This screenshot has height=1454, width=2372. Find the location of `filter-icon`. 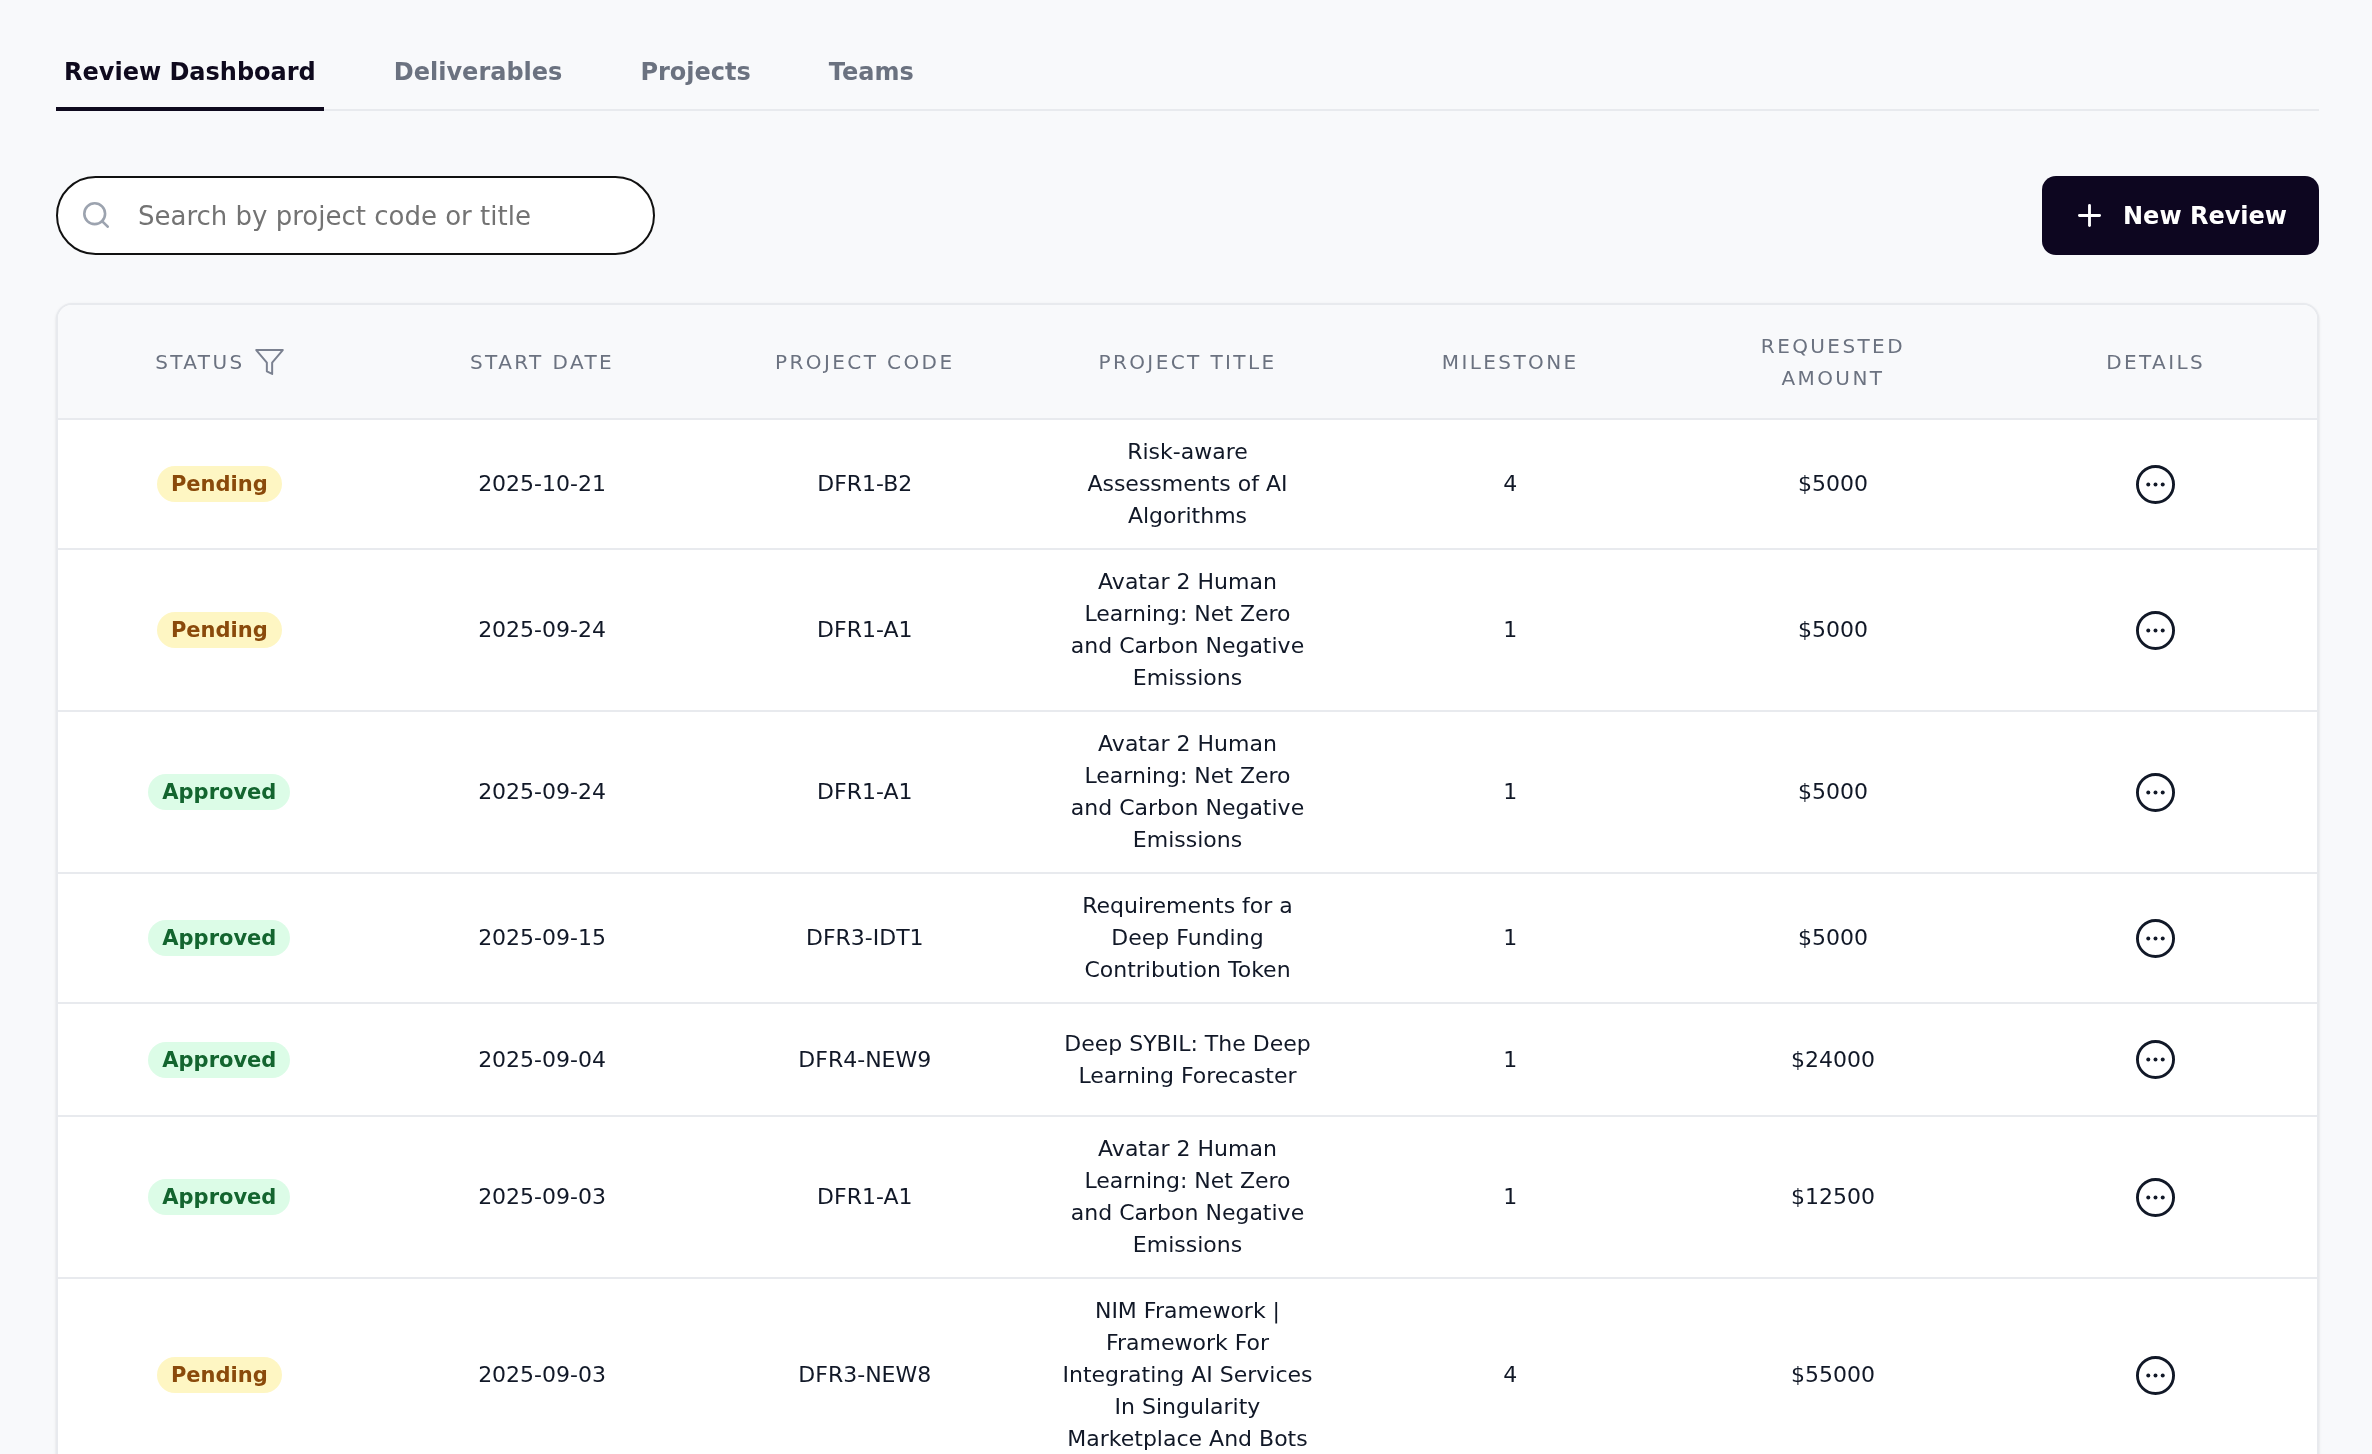

filter-icon is located at coordinates (269, 361).